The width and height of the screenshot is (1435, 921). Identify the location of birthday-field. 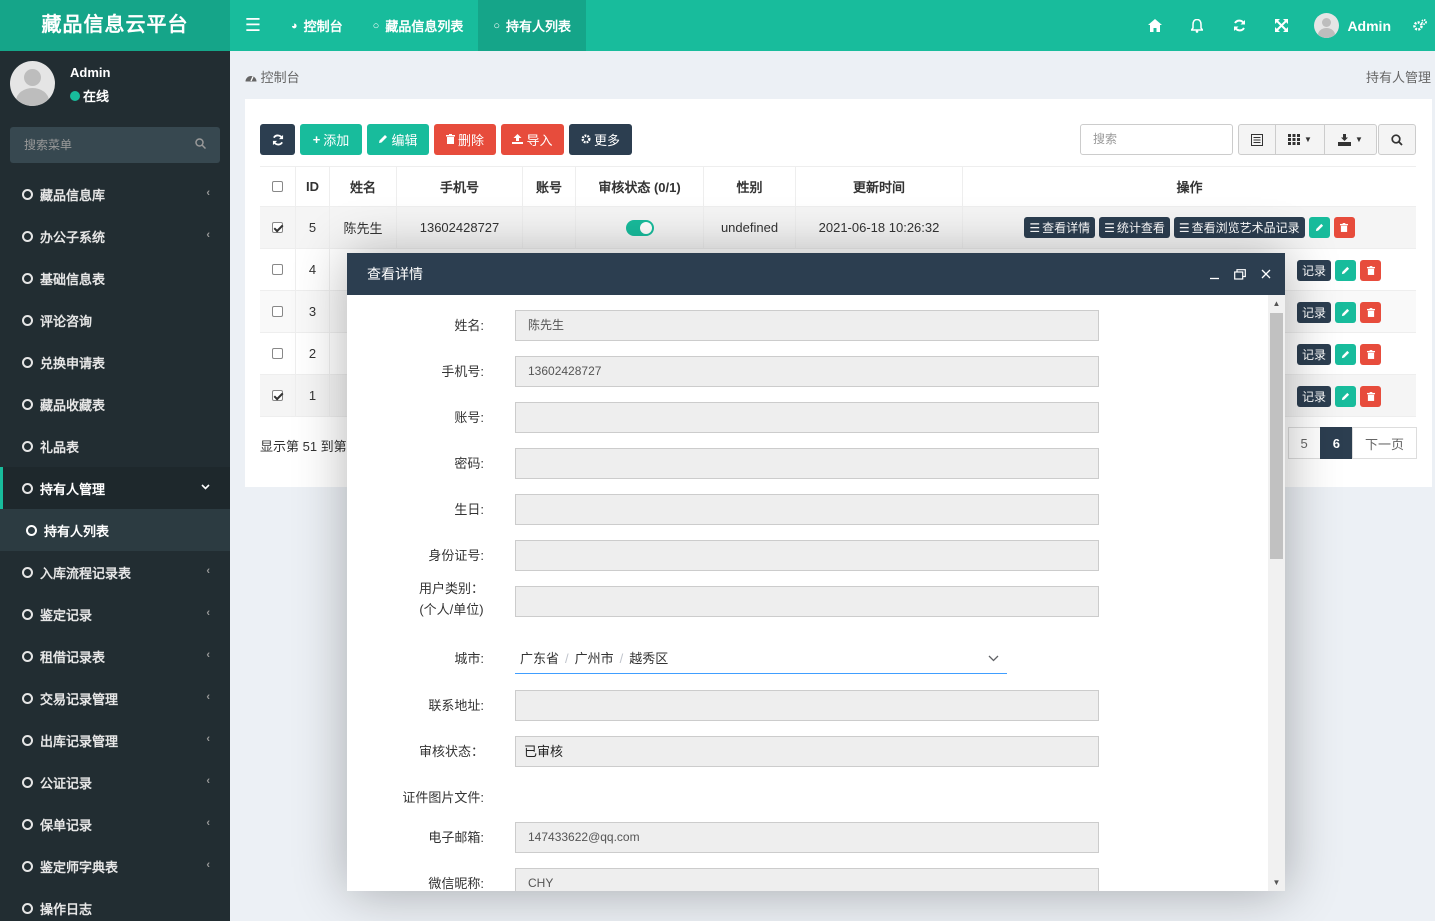
(807, 509).